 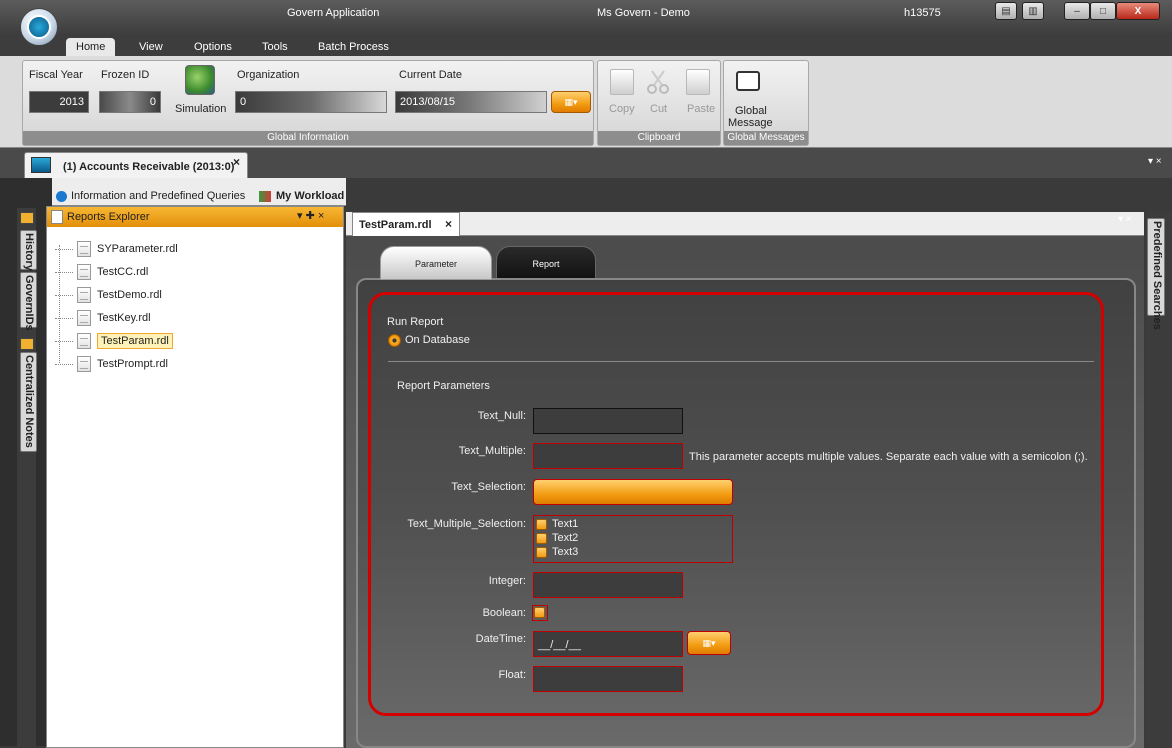 I want to click on pin-icon, so click(x=27, y=218).